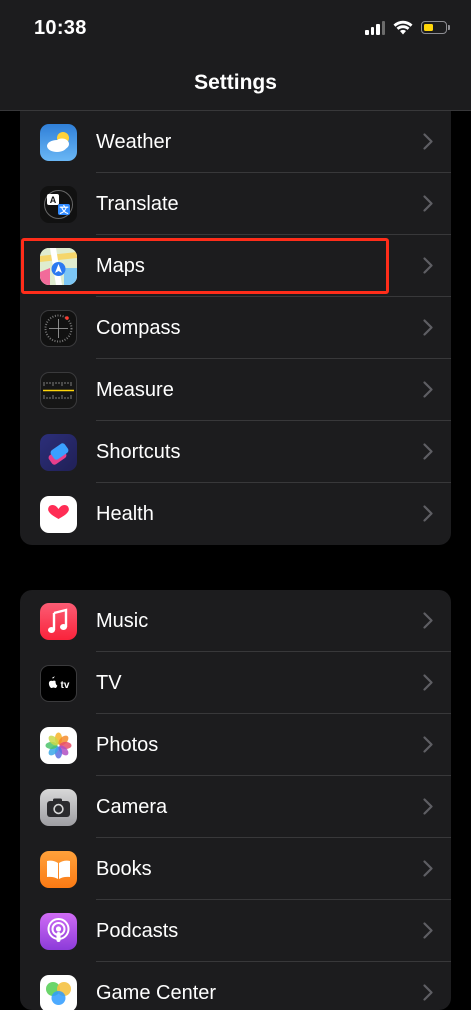  Describe the element at coordinates (235, 621) in the screenshot. I see `settings-row-music: Music` at that location.